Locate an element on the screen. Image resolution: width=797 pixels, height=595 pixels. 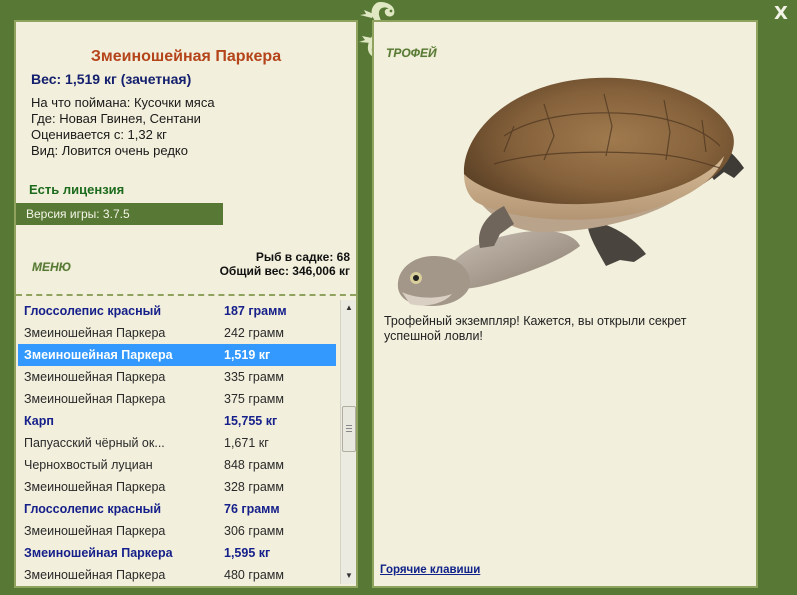
value-info: Оценивается с: 1,32 кг is located at coordinates (99, 134).